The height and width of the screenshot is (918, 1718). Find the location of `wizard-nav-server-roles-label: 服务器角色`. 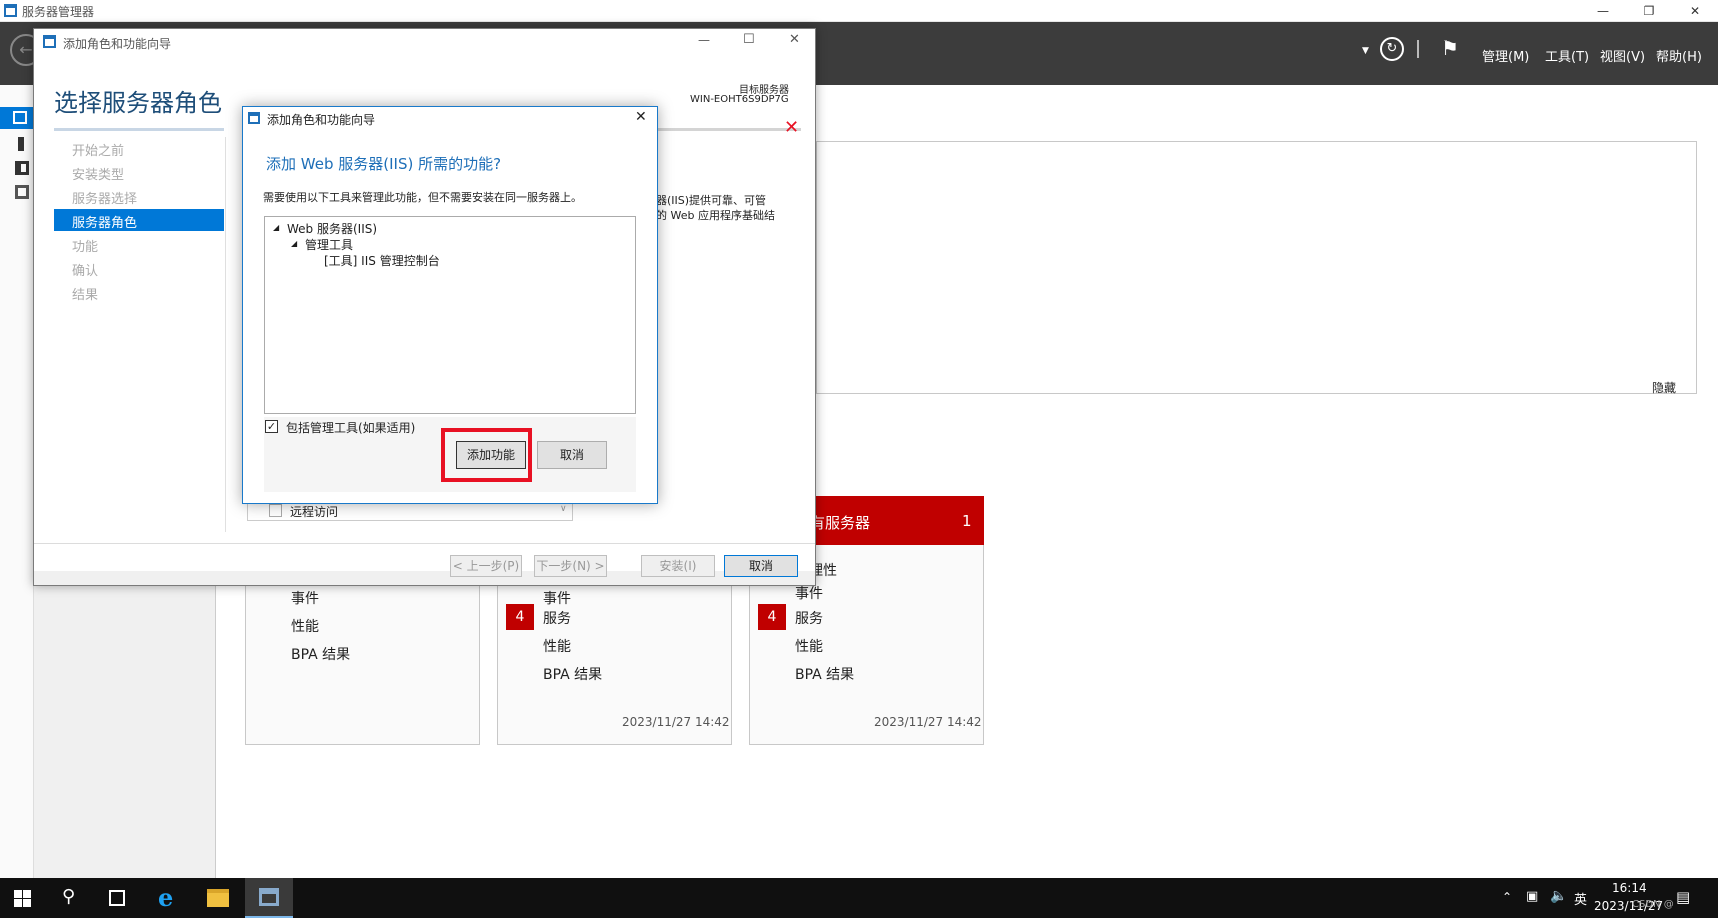

wizard-nav-server-roles-label: 服务器角色 is located at coordinates (105, 223).